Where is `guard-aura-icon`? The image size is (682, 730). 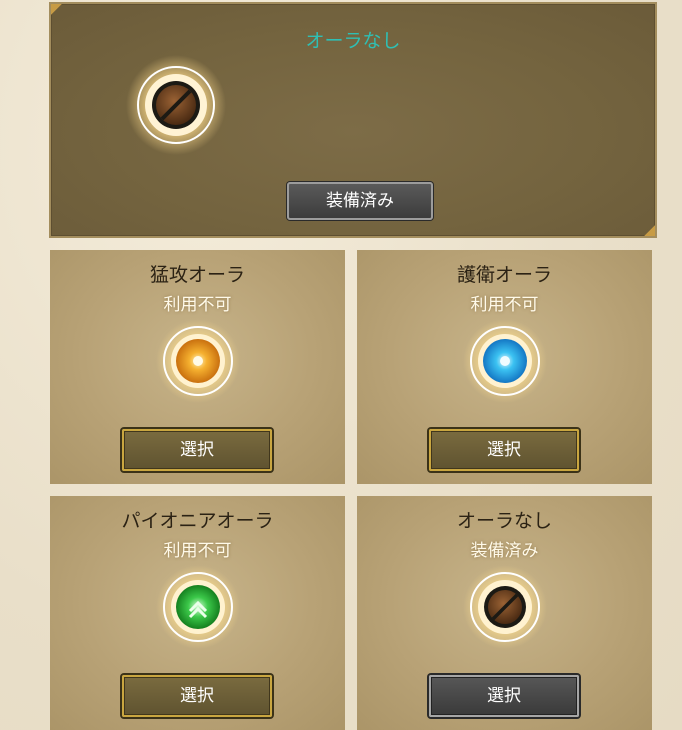
guard-aura-icon is located at coordinates (505, 361).